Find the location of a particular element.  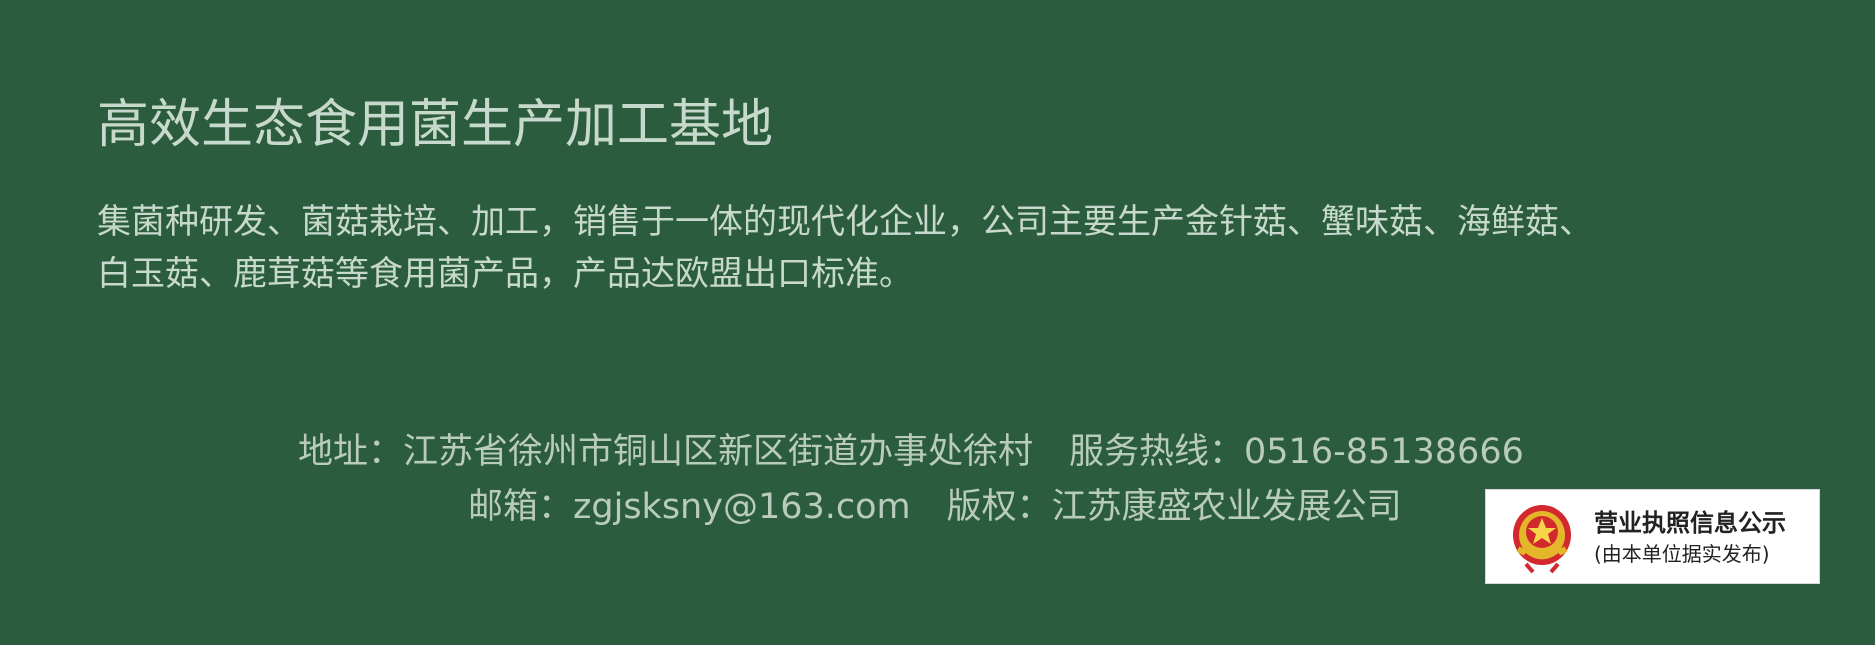

contact-row-address: 地址：江苏省徐州市铜山区新区街道办事处徐村 服务热线：0516-85138666 is located at coordinates (911, 452).